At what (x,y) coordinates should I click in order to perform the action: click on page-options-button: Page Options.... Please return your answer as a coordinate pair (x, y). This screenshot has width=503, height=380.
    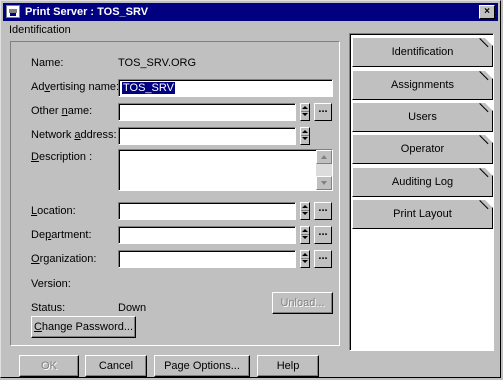
    Looking at the image, I should click on (202, 366).